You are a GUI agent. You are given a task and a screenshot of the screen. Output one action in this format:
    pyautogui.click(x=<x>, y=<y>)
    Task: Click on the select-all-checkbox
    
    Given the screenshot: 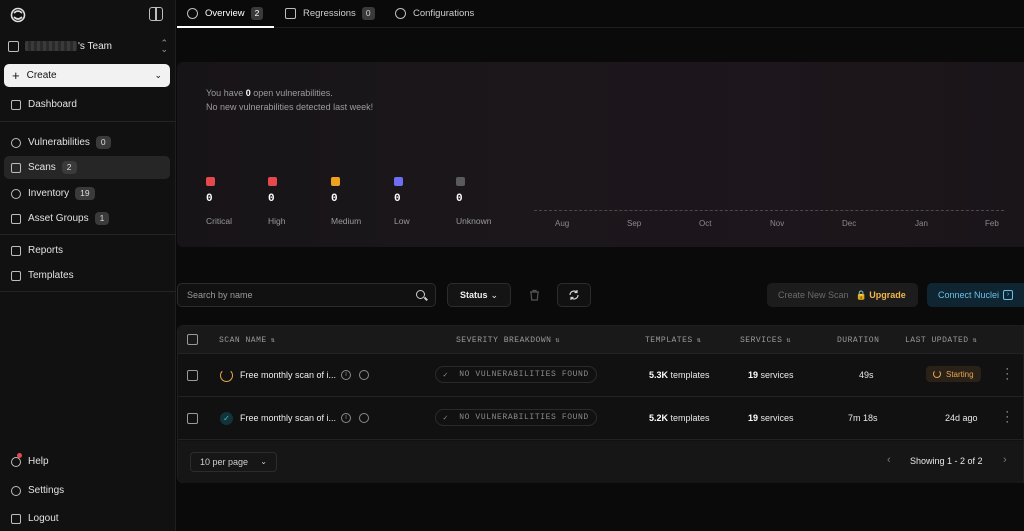 What is the action you would take?
    pyautogui.click(x=192, y=339)
    